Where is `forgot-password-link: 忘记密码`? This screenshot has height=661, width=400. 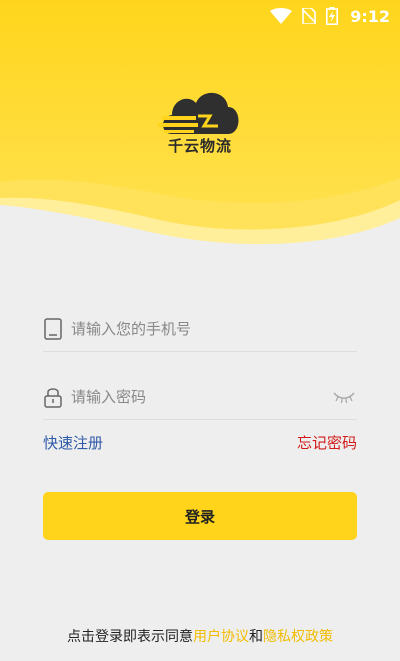 forgot-password-link: 忘记密码 is located at coordinates (327, 442).